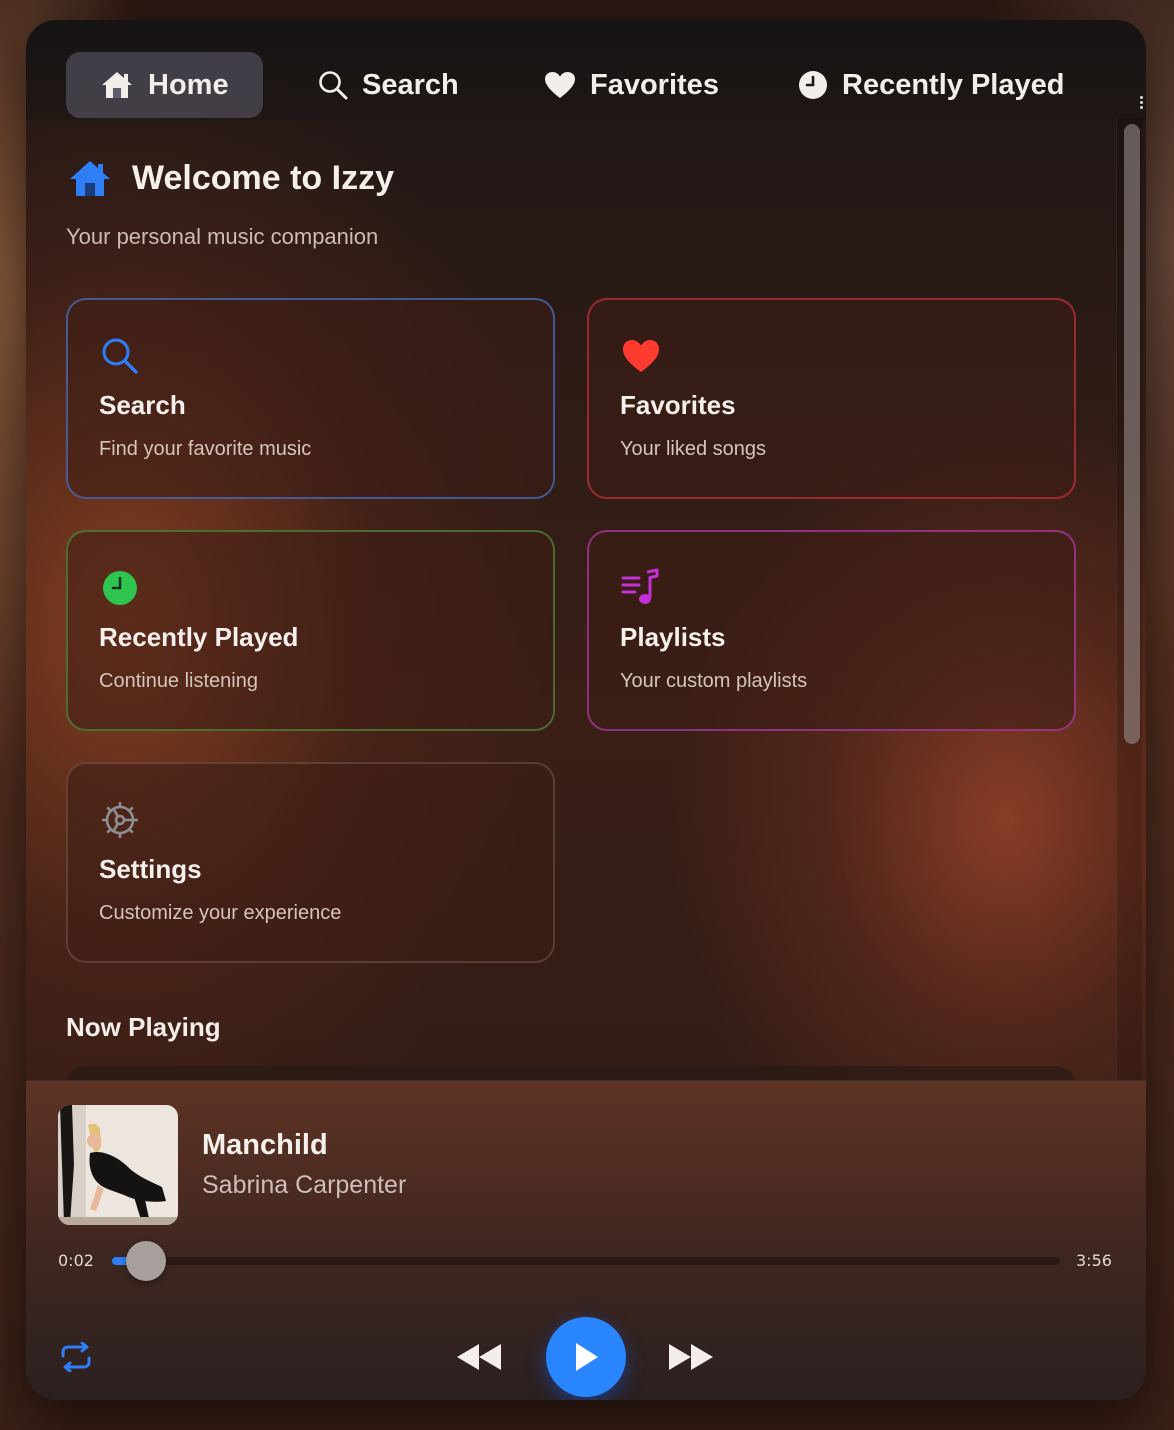 This screenshot has width=1174, height=1430. What do you see at coordinates (265, 1145) in the screenshot?
I see `track-title: Manchild` at bounding box center [265, 1145].